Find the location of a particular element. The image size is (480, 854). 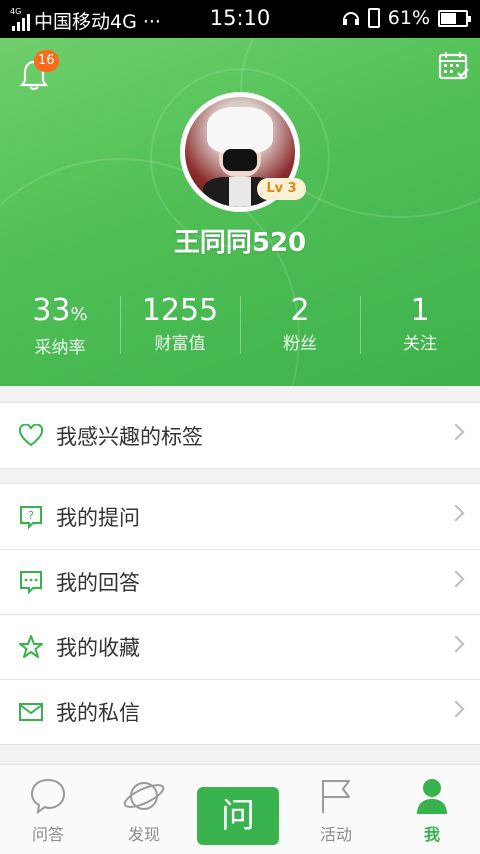

battery-icon is located at coordinates (454, 18).